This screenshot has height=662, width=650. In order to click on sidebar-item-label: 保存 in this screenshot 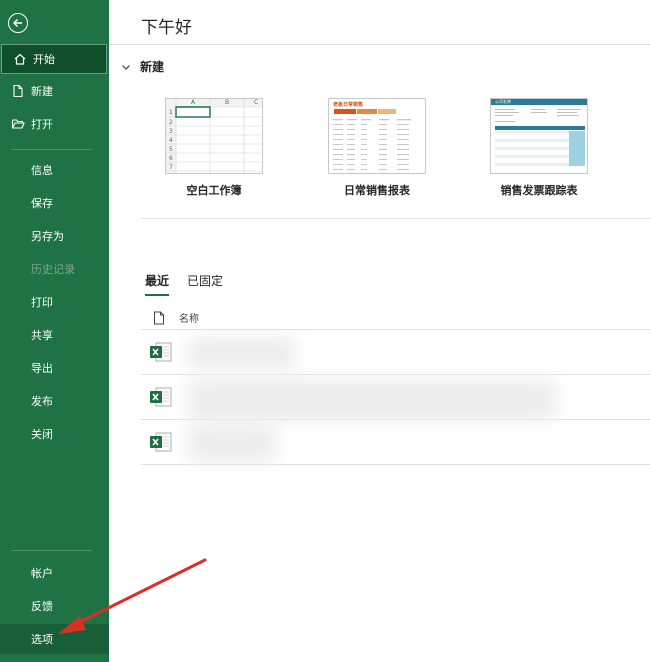, I will do `click(42, 203)`.